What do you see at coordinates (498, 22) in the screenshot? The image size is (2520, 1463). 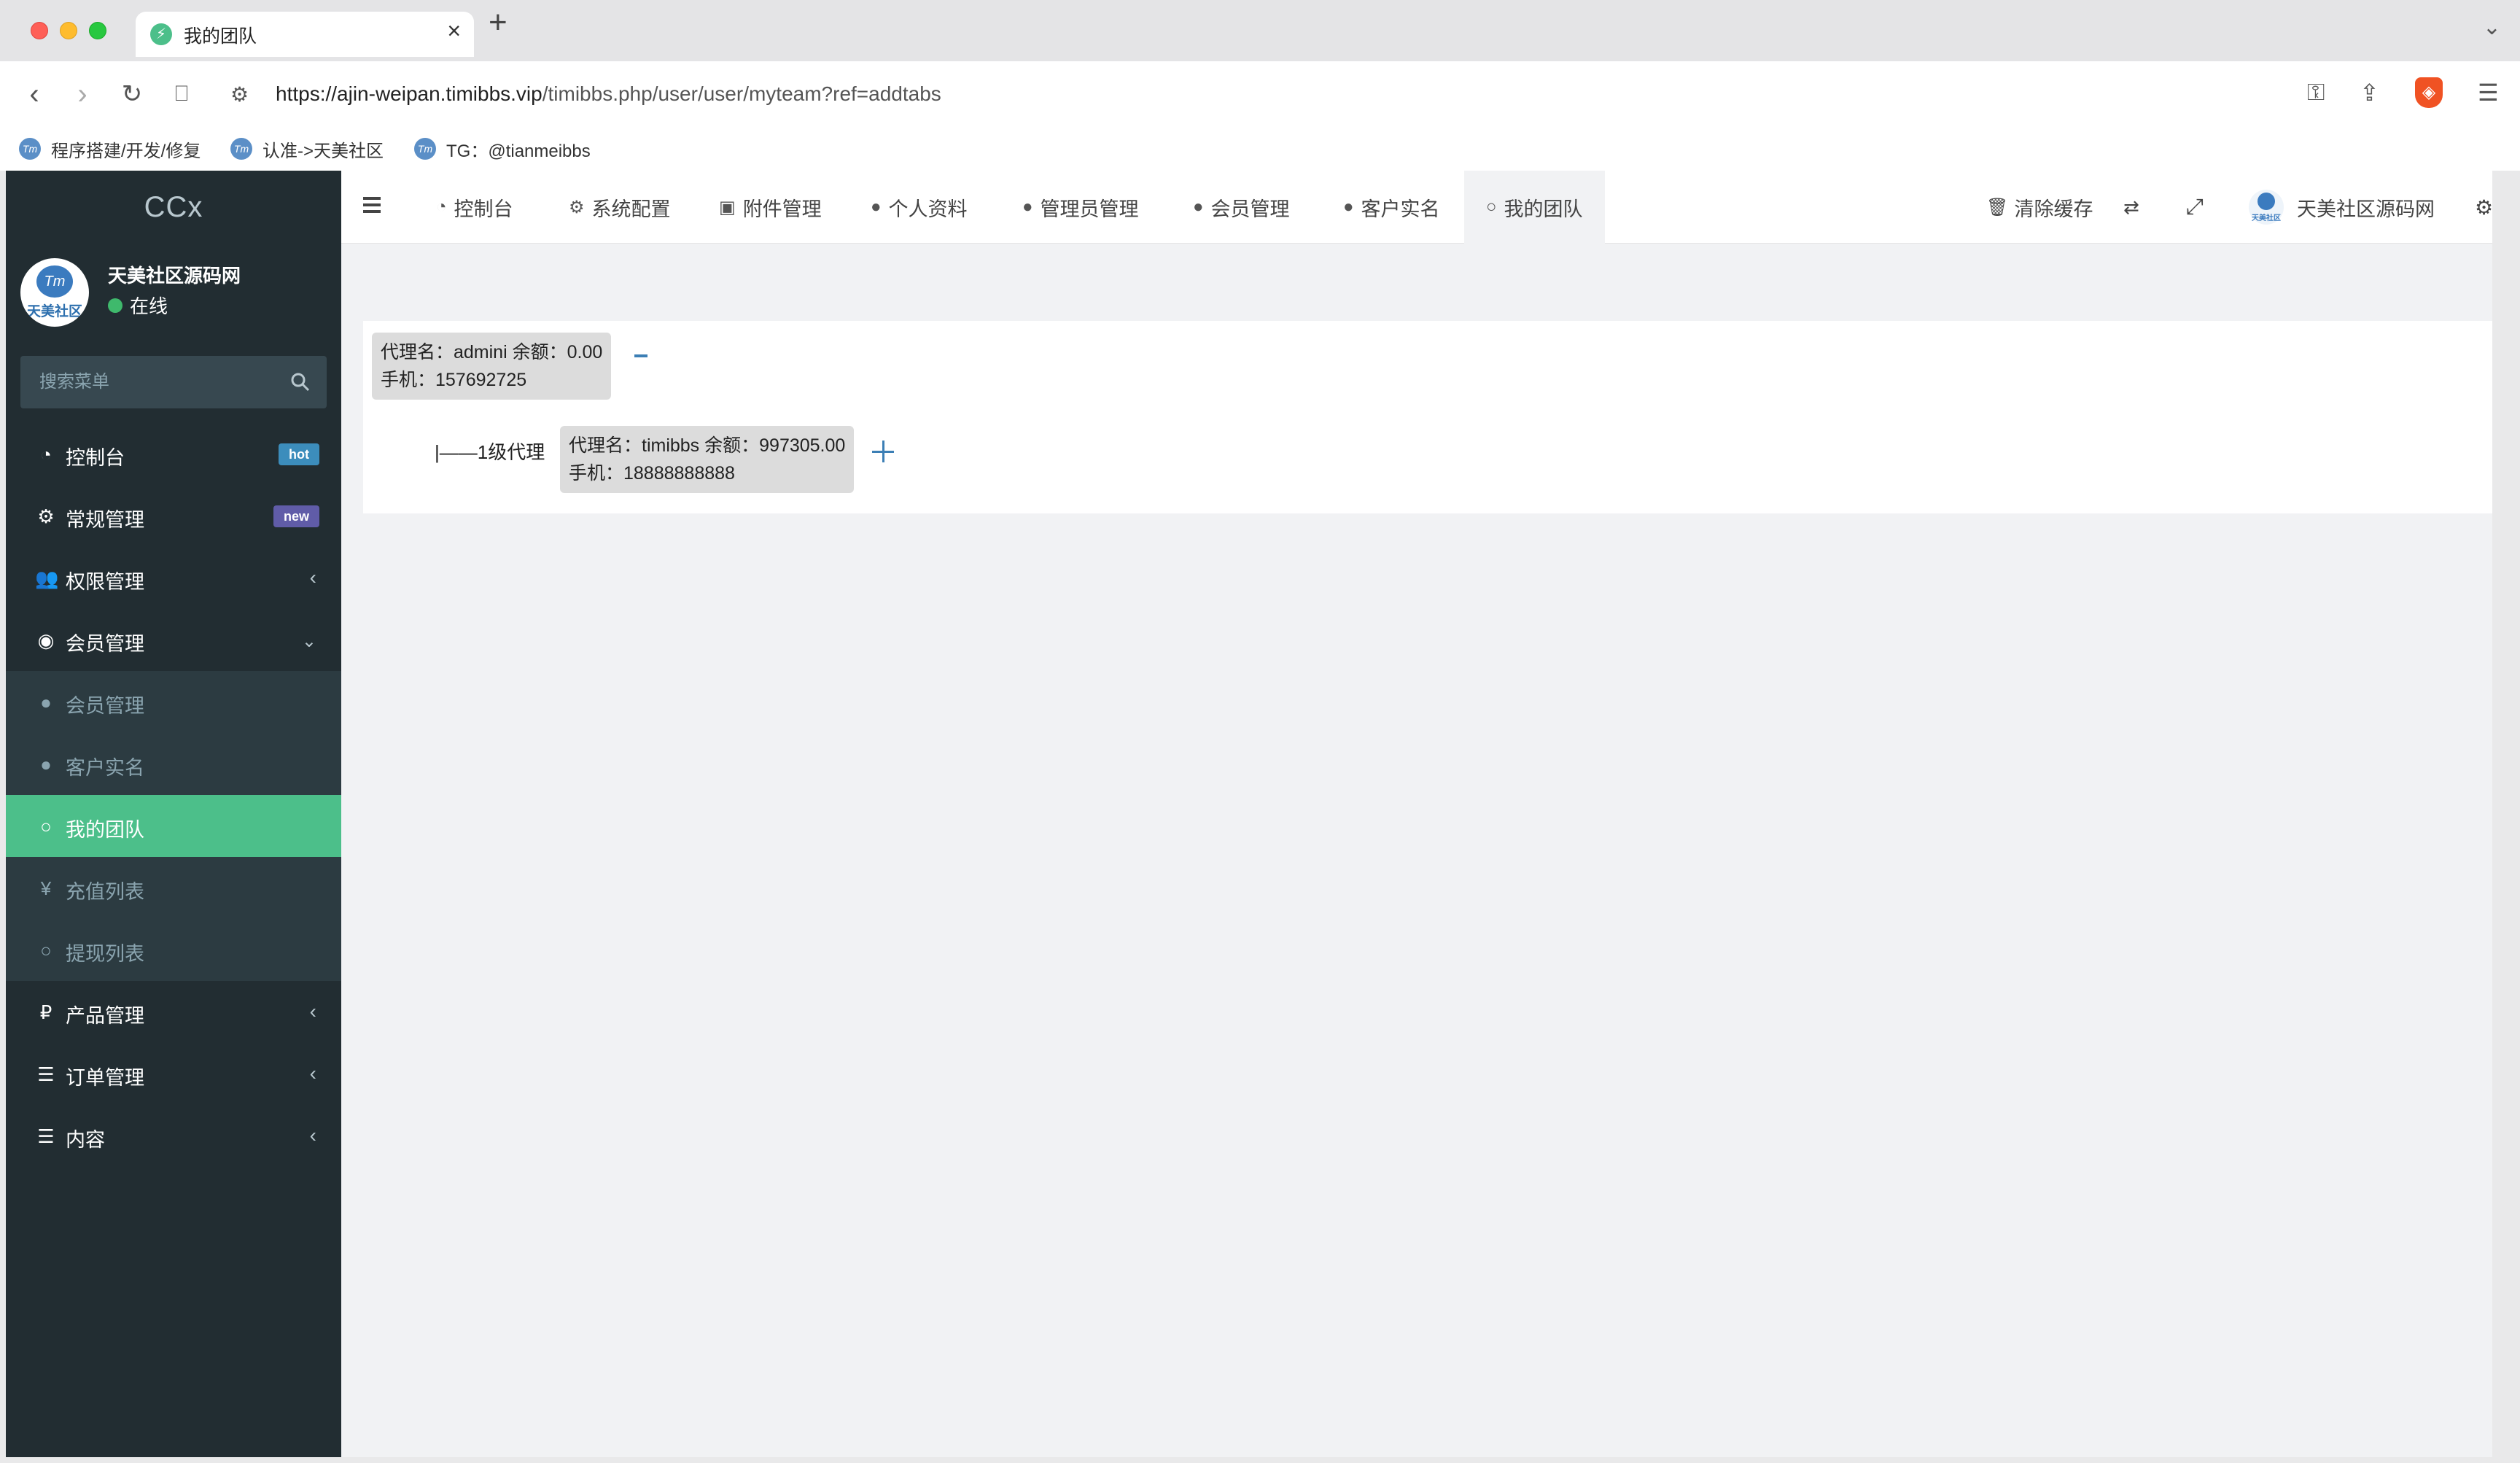 I see `new-tab-button: +` at bounding box center [498, 22].